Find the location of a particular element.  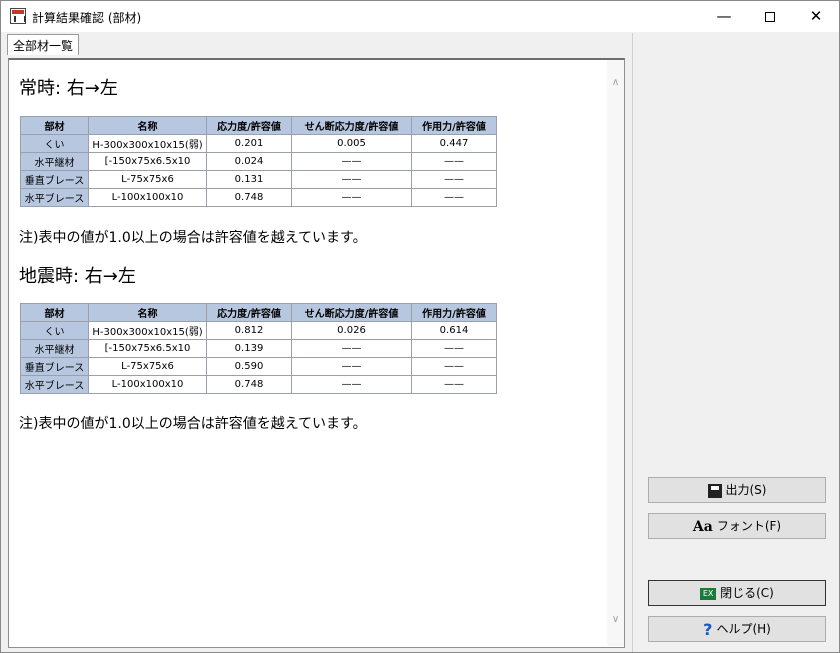

font-icon: A​a is located at coordinates (702, 526).